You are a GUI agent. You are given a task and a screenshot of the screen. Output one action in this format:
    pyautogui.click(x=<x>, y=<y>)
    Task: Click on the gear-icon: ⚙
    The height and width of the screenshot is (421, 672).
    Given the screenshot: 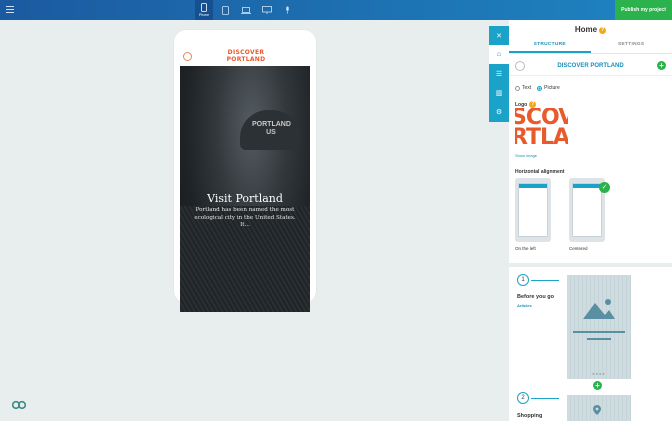 What is the action you would take?
    pyautogui.click(x=499, y=112)
    